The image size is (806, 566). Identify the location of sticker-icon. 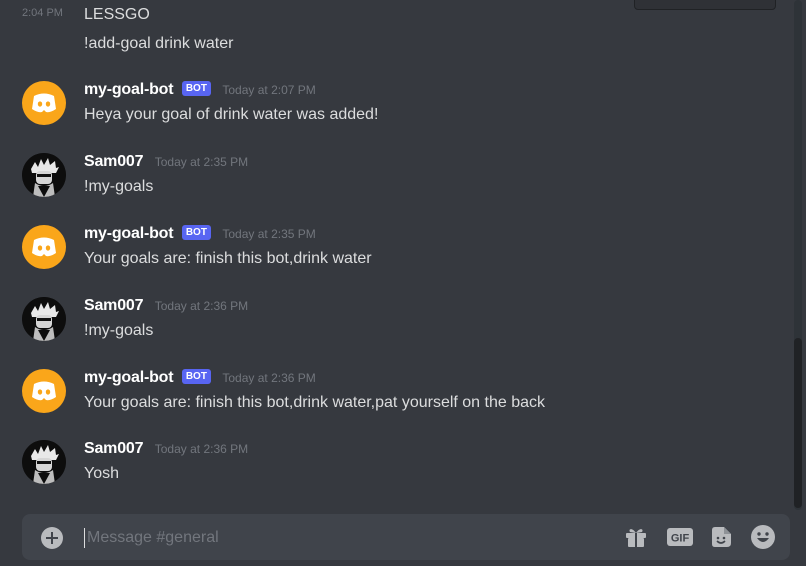
(721, 537).